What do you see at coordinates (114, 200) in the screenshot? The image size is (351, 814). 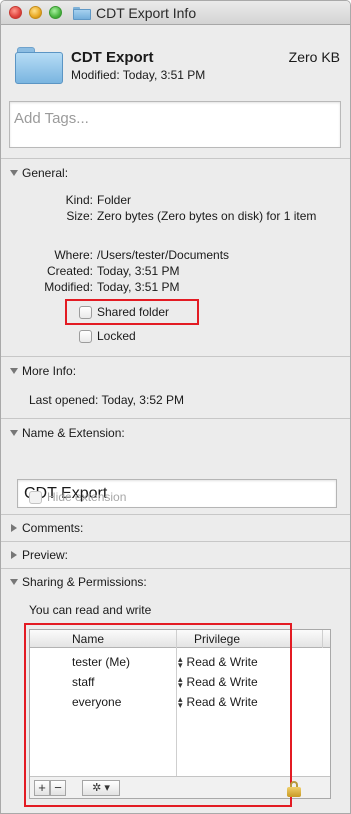 I see `kind-value: Folder` at bounding box center [114, 200].